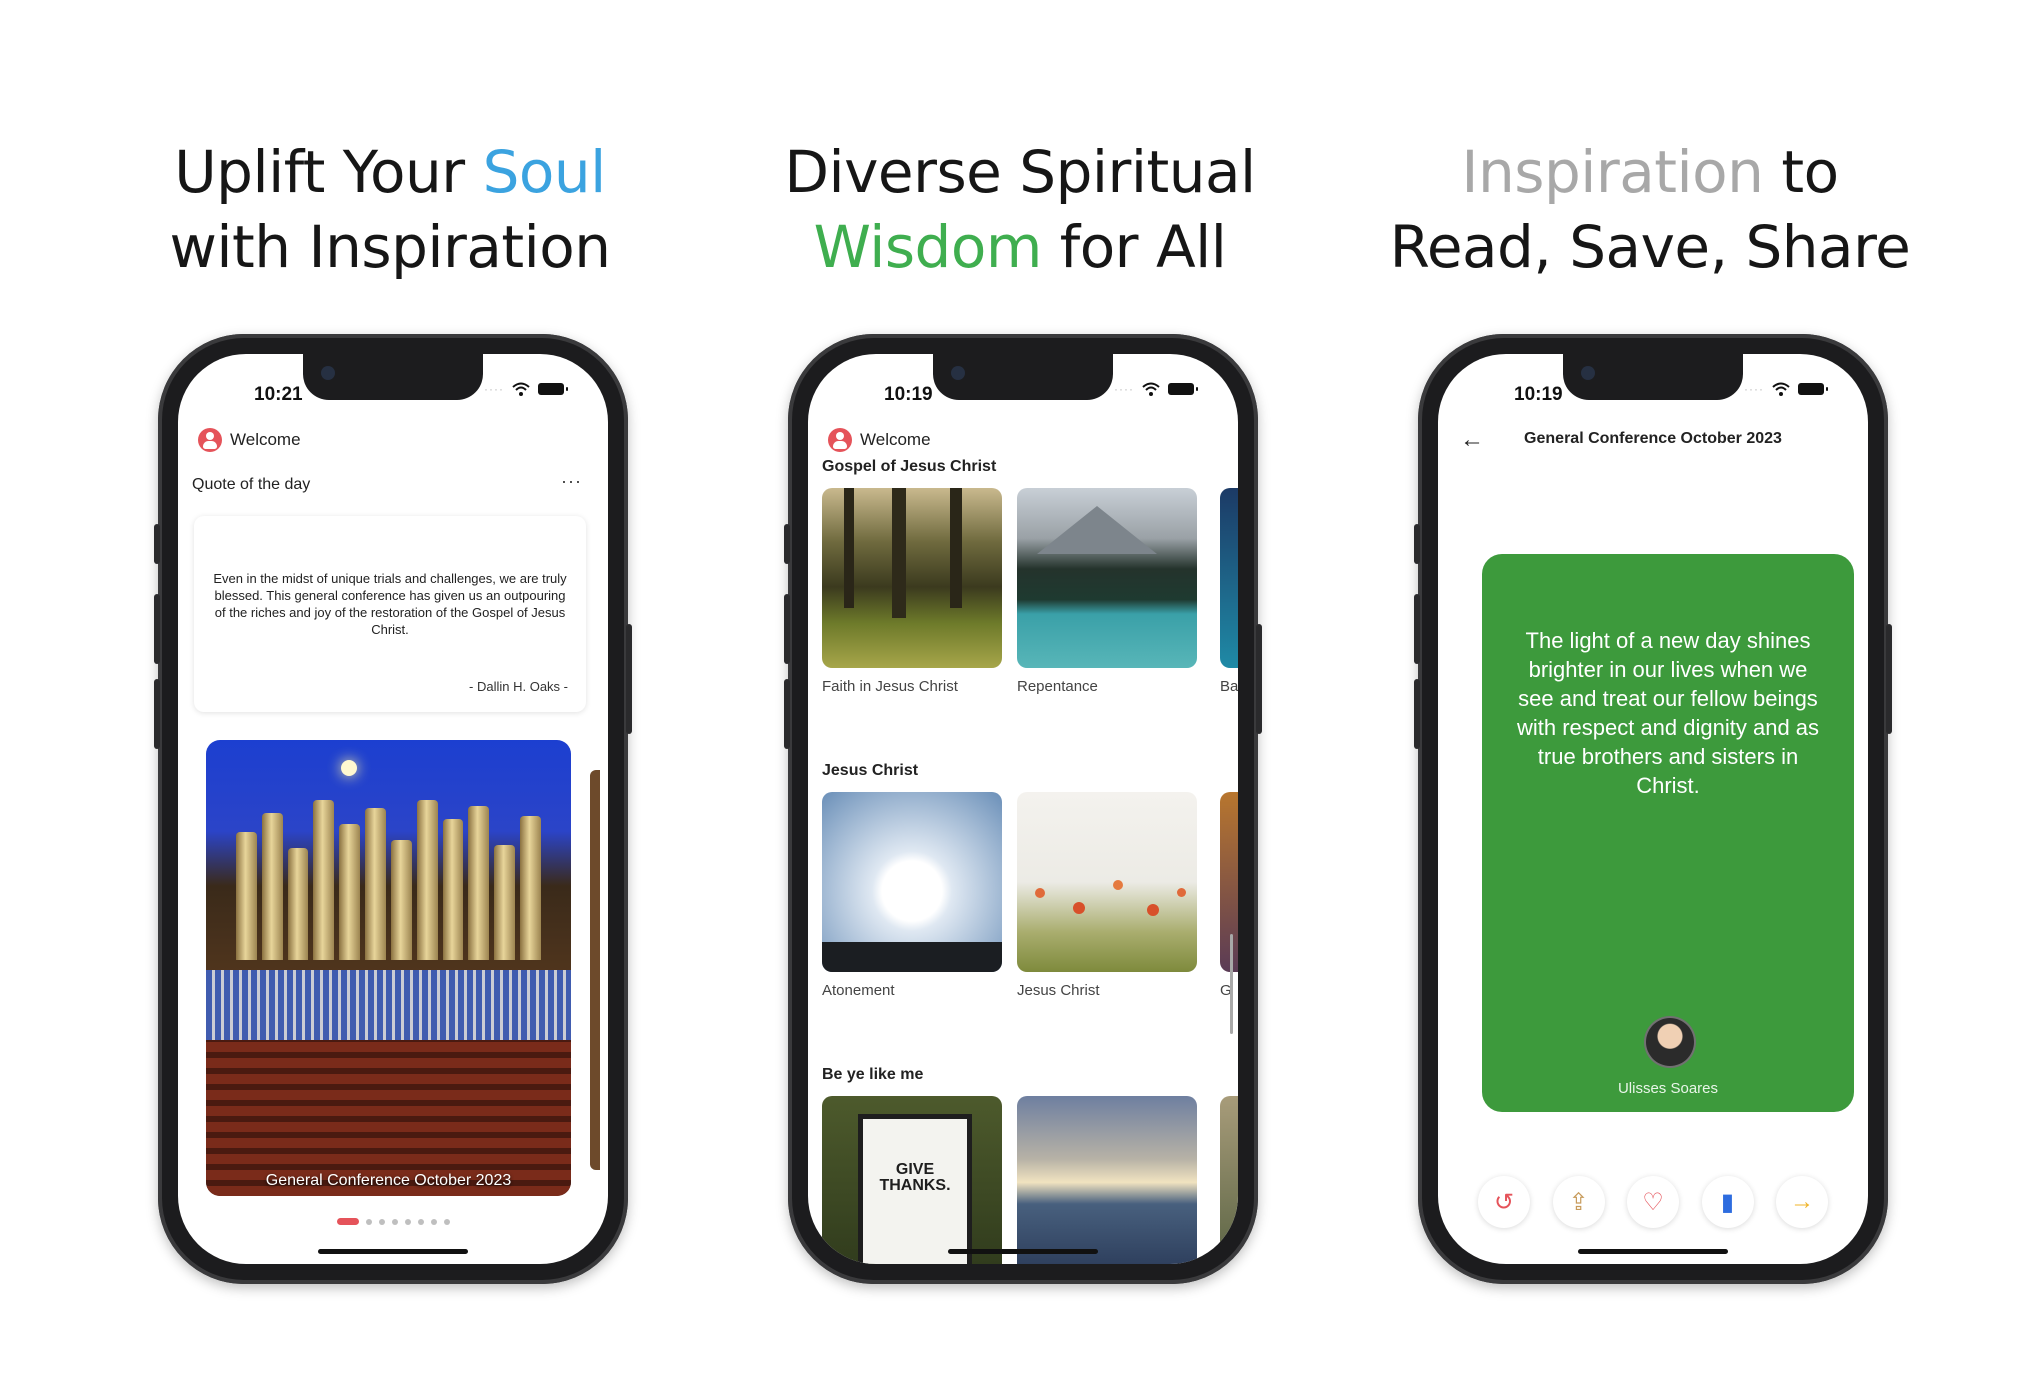 This screenshot has width=2034, height=1378. Describe the element at coordinates (1670, 1042) in the screenshot. I see `author-avatar` at that location.